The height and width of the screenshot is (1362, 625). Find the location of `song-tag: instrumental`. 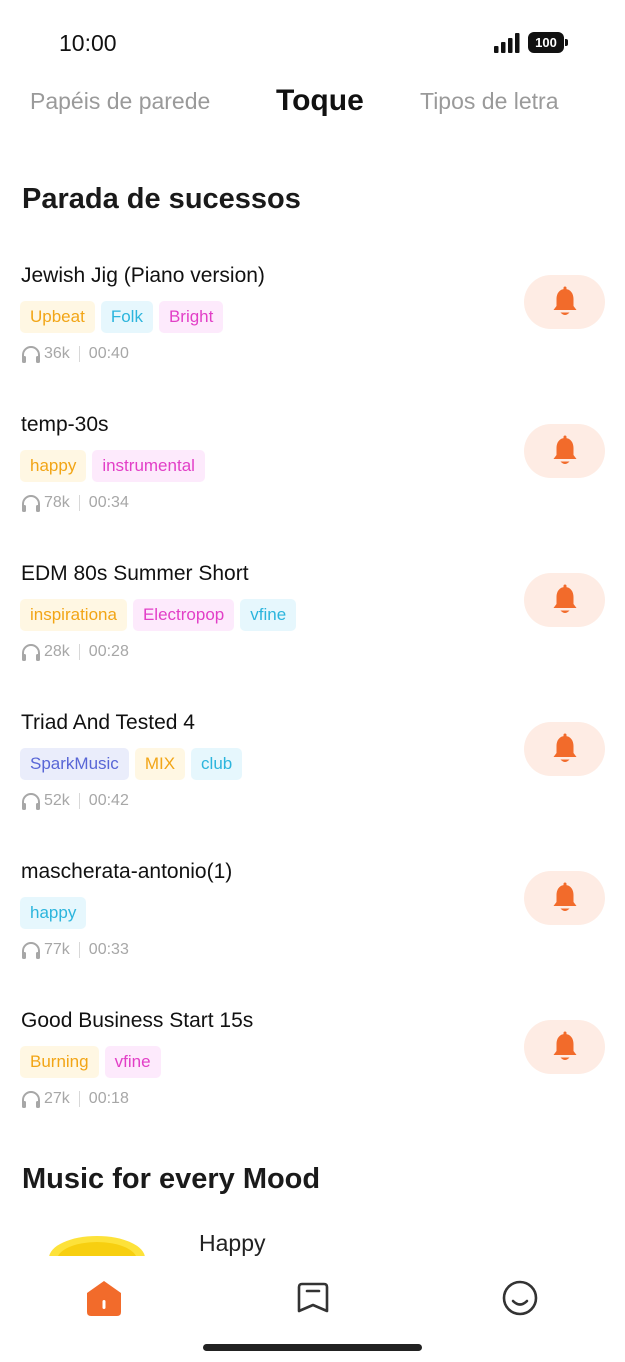

song-tag: instrumental is located at coordinates (148, 466).